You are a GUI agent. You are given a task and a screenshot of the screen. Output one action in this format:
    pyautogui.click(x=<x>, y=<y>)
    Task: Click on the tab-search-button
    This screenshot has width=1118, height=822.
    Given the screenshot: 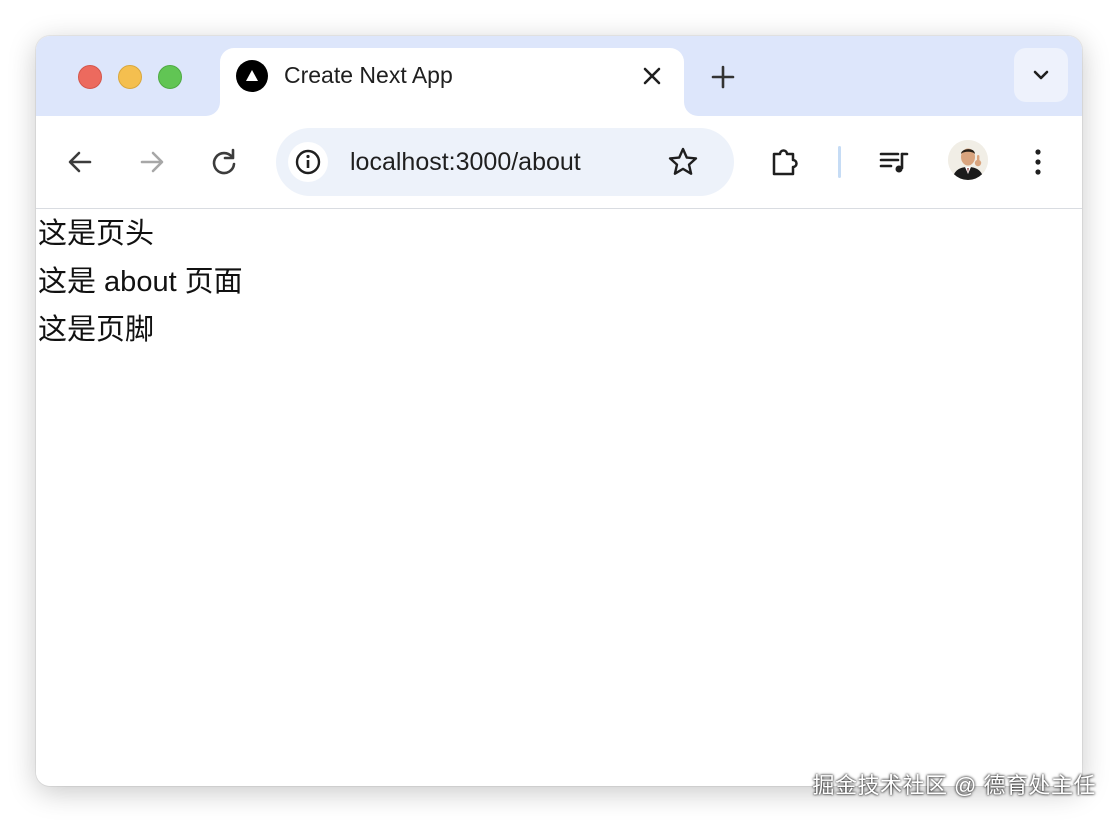 What is the action you would take?
    pyautogui.click(x=1041, y=75)
    